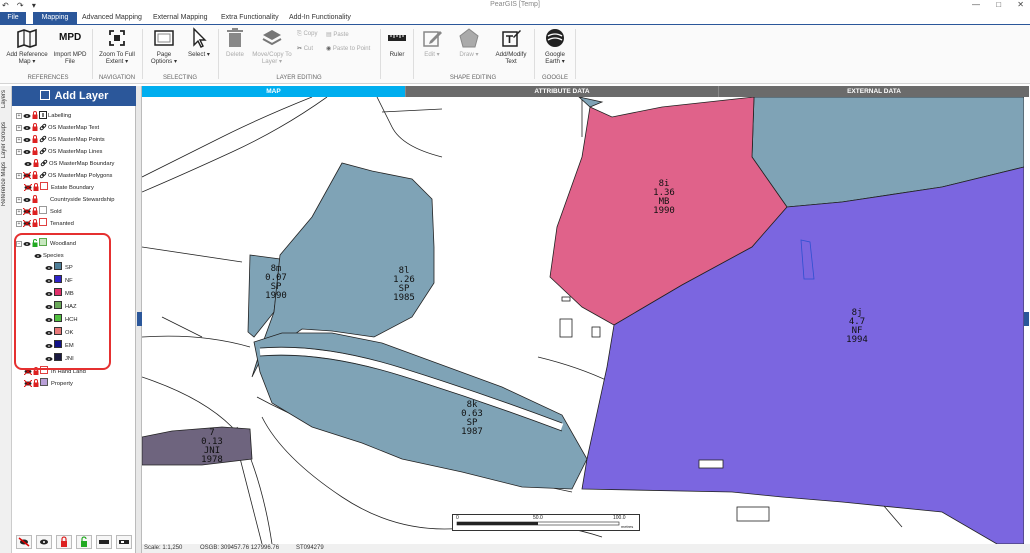 This screenshot has height=553, width=1030. Describe the element at coordinates (320, 18) in the screenshot. I see `tab-add-in-functionality: Add-In Functionality` at that location.